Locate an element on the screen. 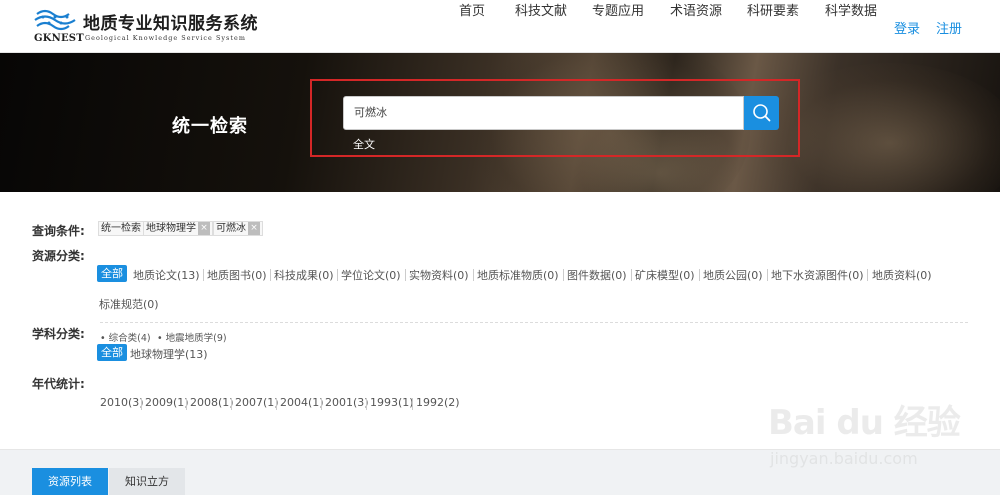 The width and height of the screenshot is (1000, 495). resource-option: 科技成果(0) is located at coordinates (304, 275).